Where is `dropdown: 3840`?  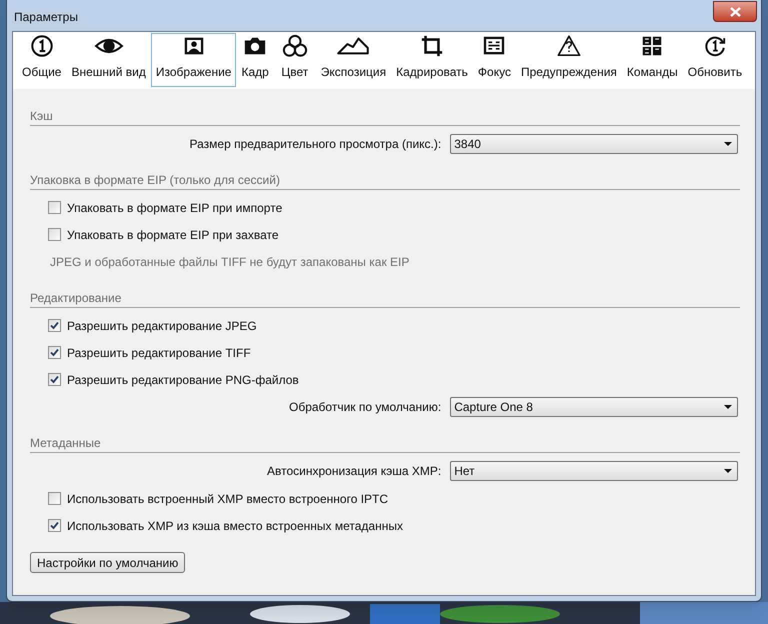
dropdown: 3840 is located at coordinates (594, 144).